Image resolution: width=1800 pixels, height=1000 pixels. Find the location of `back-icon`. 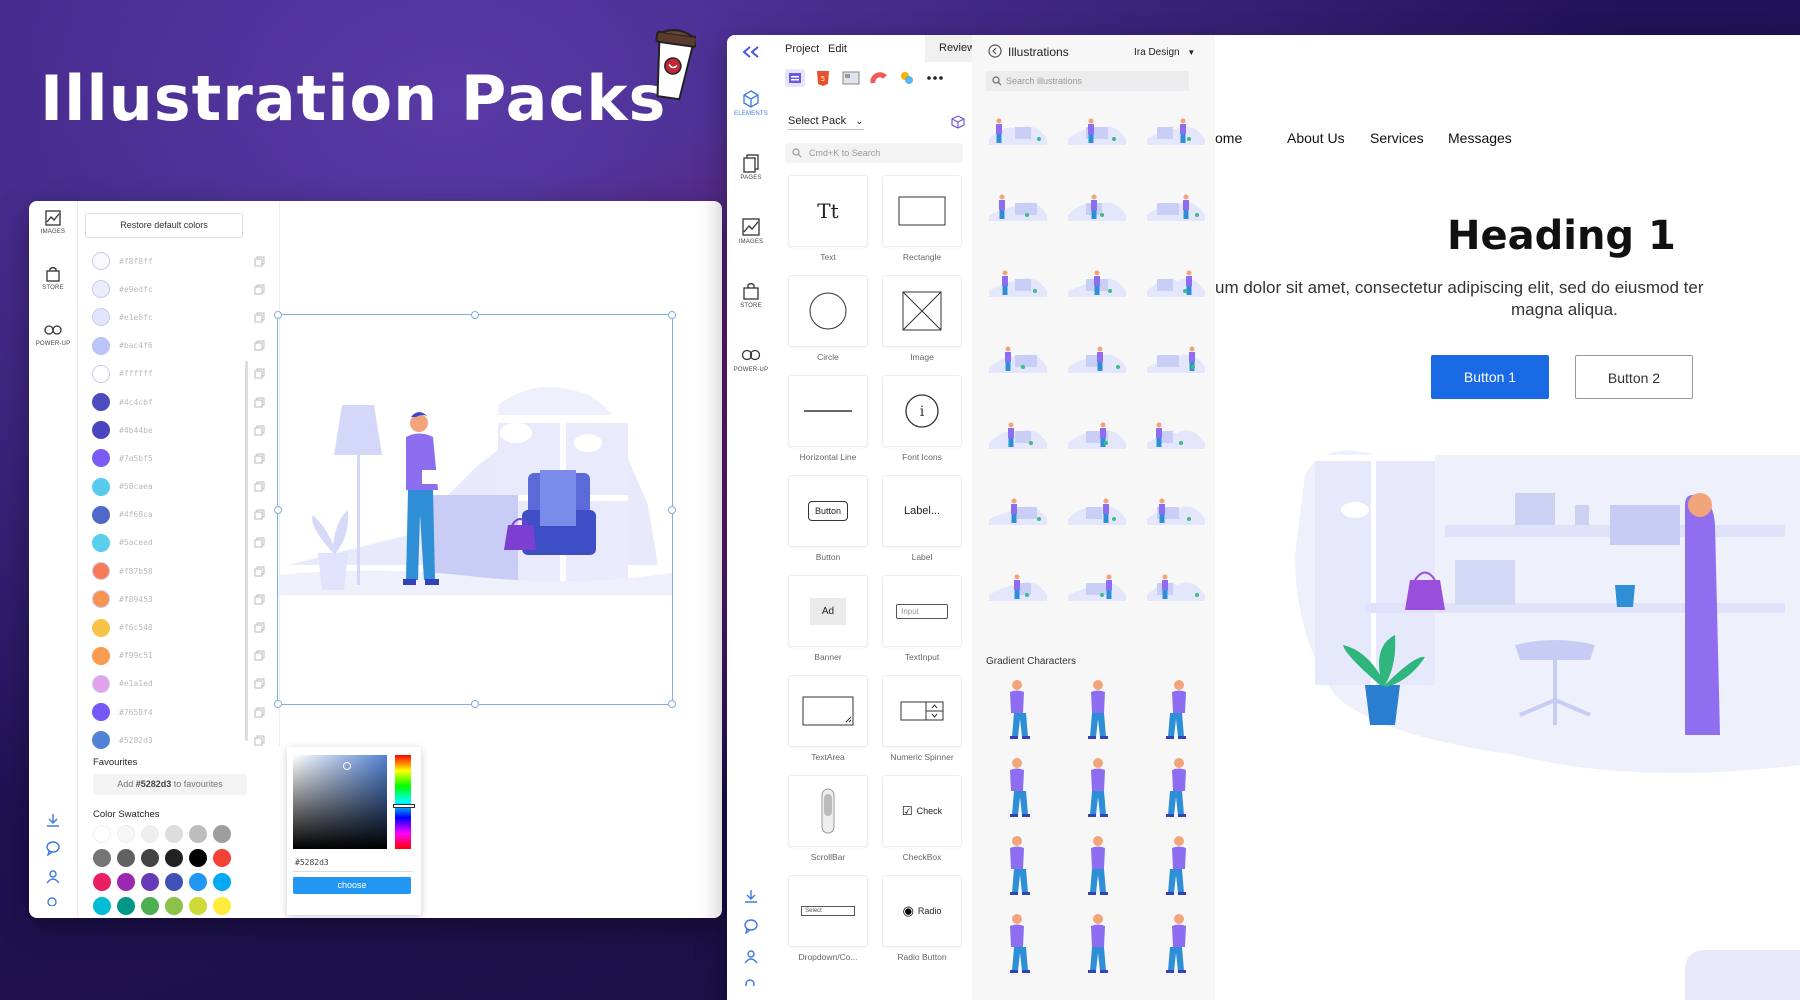

back-icon is located at coordinates (995, 51).